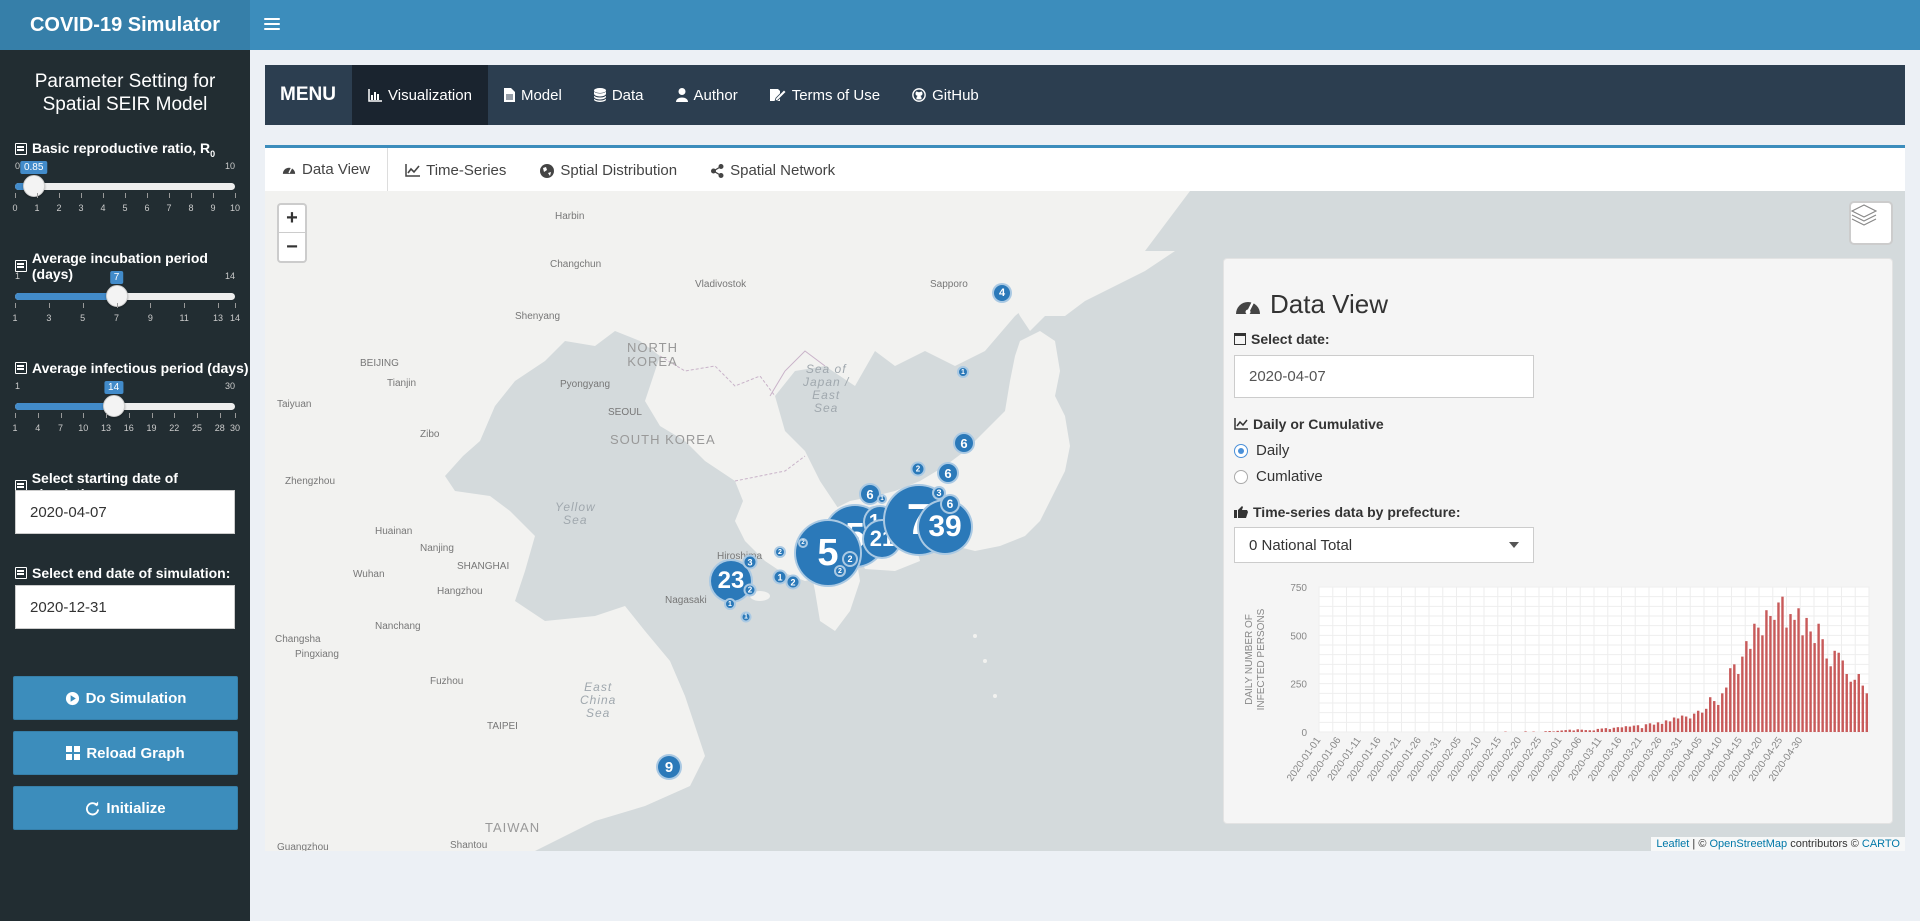 This screenshot has width=1920, height=921. What do you see at coordinates (919, 95) in the screenshot?
I see `github-icon` at bounding box center [919, 95].